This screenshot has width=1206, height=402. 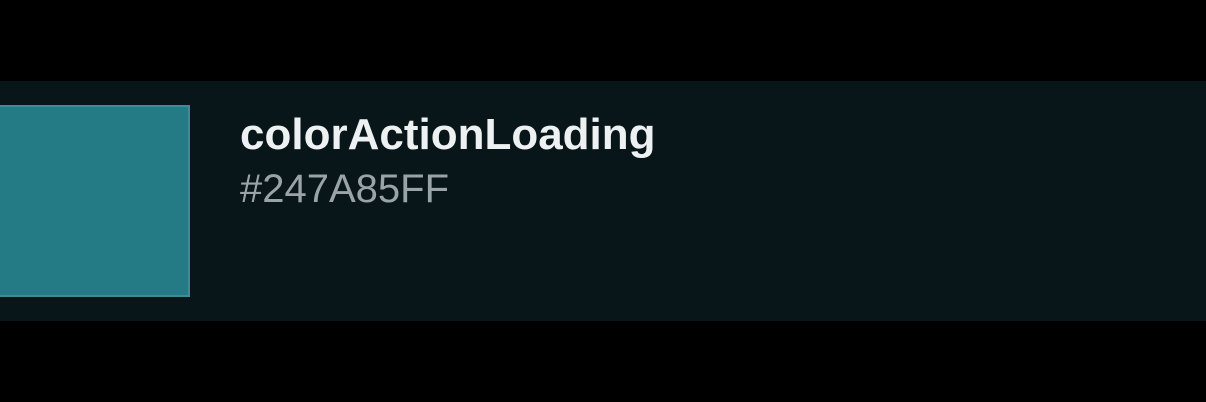 What do you see at coordinates (448, 134) in the screenshot?
I see `token-name: colorActionLoading` at bounding box center [448, 134].